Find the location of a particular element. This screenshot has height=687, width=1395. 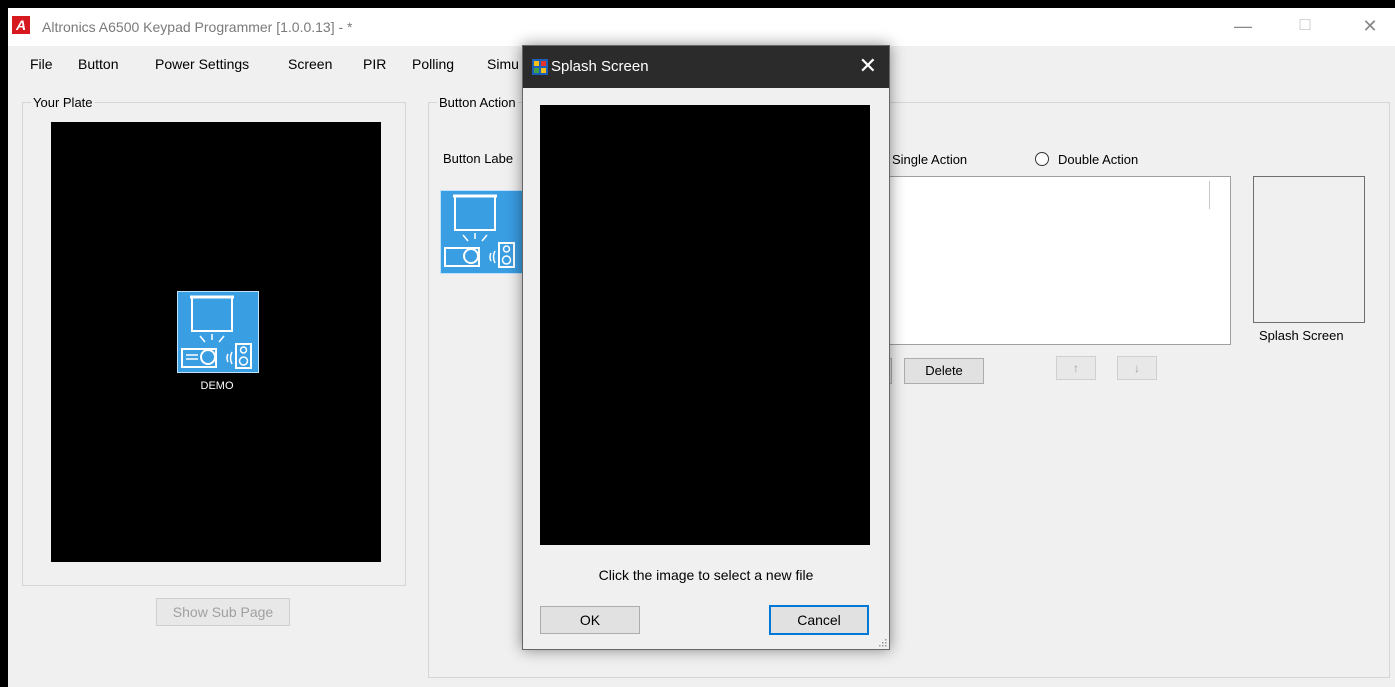

dialog-close-button: ✕ is located at coordinates (868, 66).